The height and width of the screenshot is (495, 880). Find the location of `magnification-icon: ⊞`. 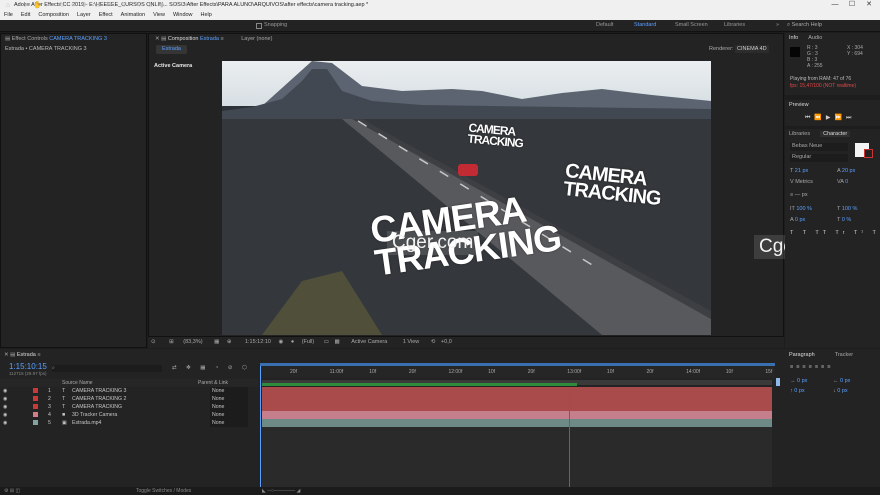

magnification-icon: ⊞ is located at coordinates (171, 342).